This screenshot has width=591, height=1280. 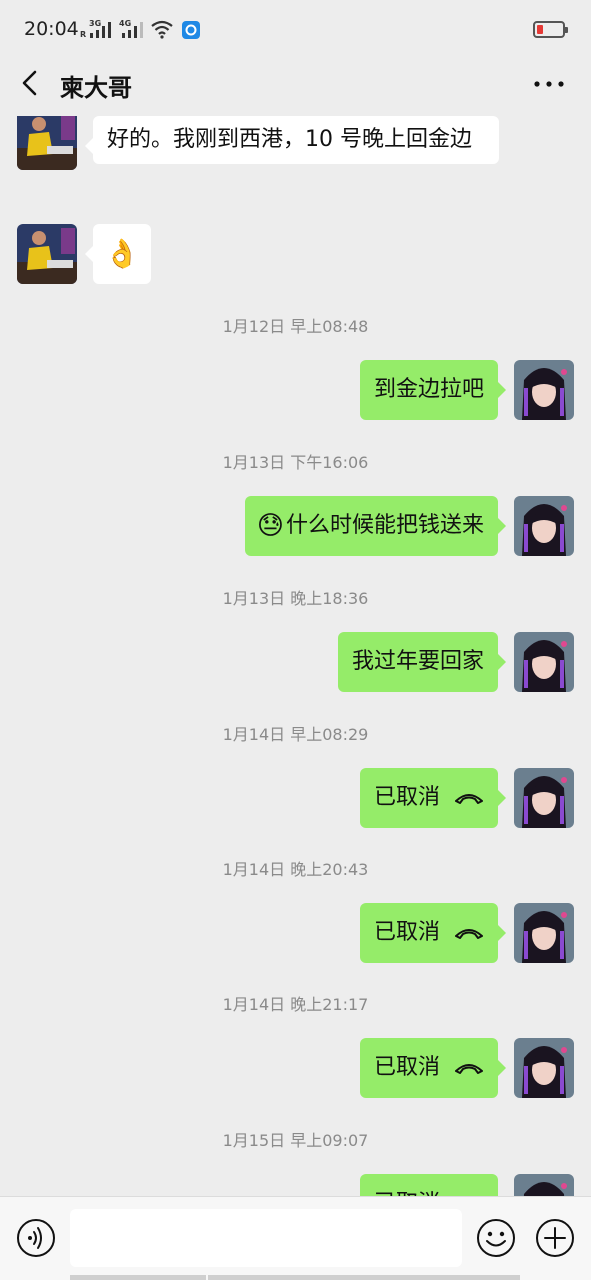 What do you see at coordinates (549, 84) in the screenshot?
I see `more-options-icon` at bounding box center [549, 84].